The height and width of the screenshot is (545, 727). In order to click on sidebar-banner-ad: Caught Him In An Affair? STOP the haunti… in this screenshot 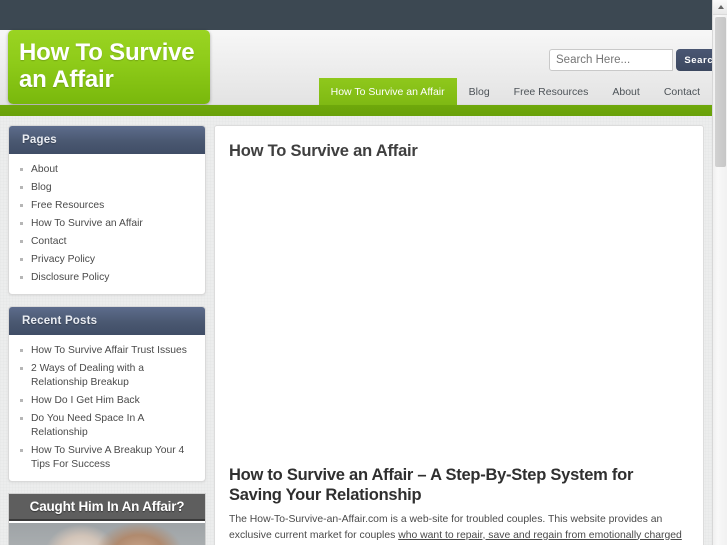, I will do `click(107, 519)`.